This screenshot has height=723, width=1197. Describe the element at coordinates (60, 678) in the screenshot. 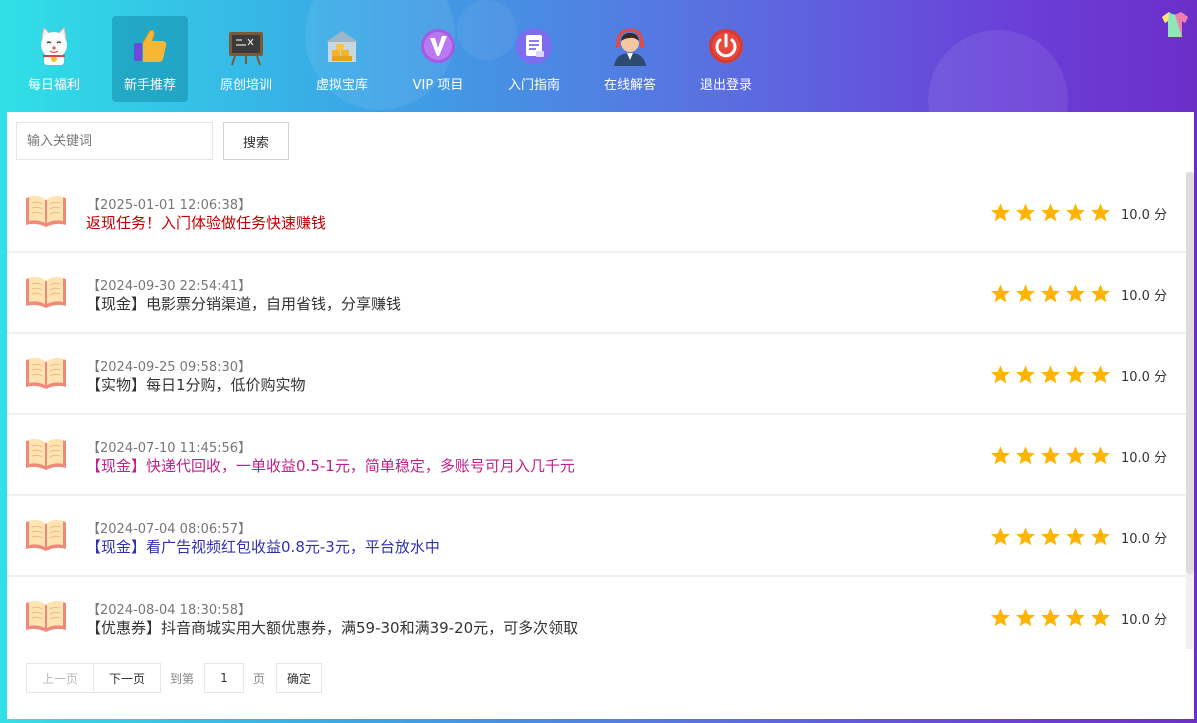

I see `prev-page-button: 上一页` at that location.